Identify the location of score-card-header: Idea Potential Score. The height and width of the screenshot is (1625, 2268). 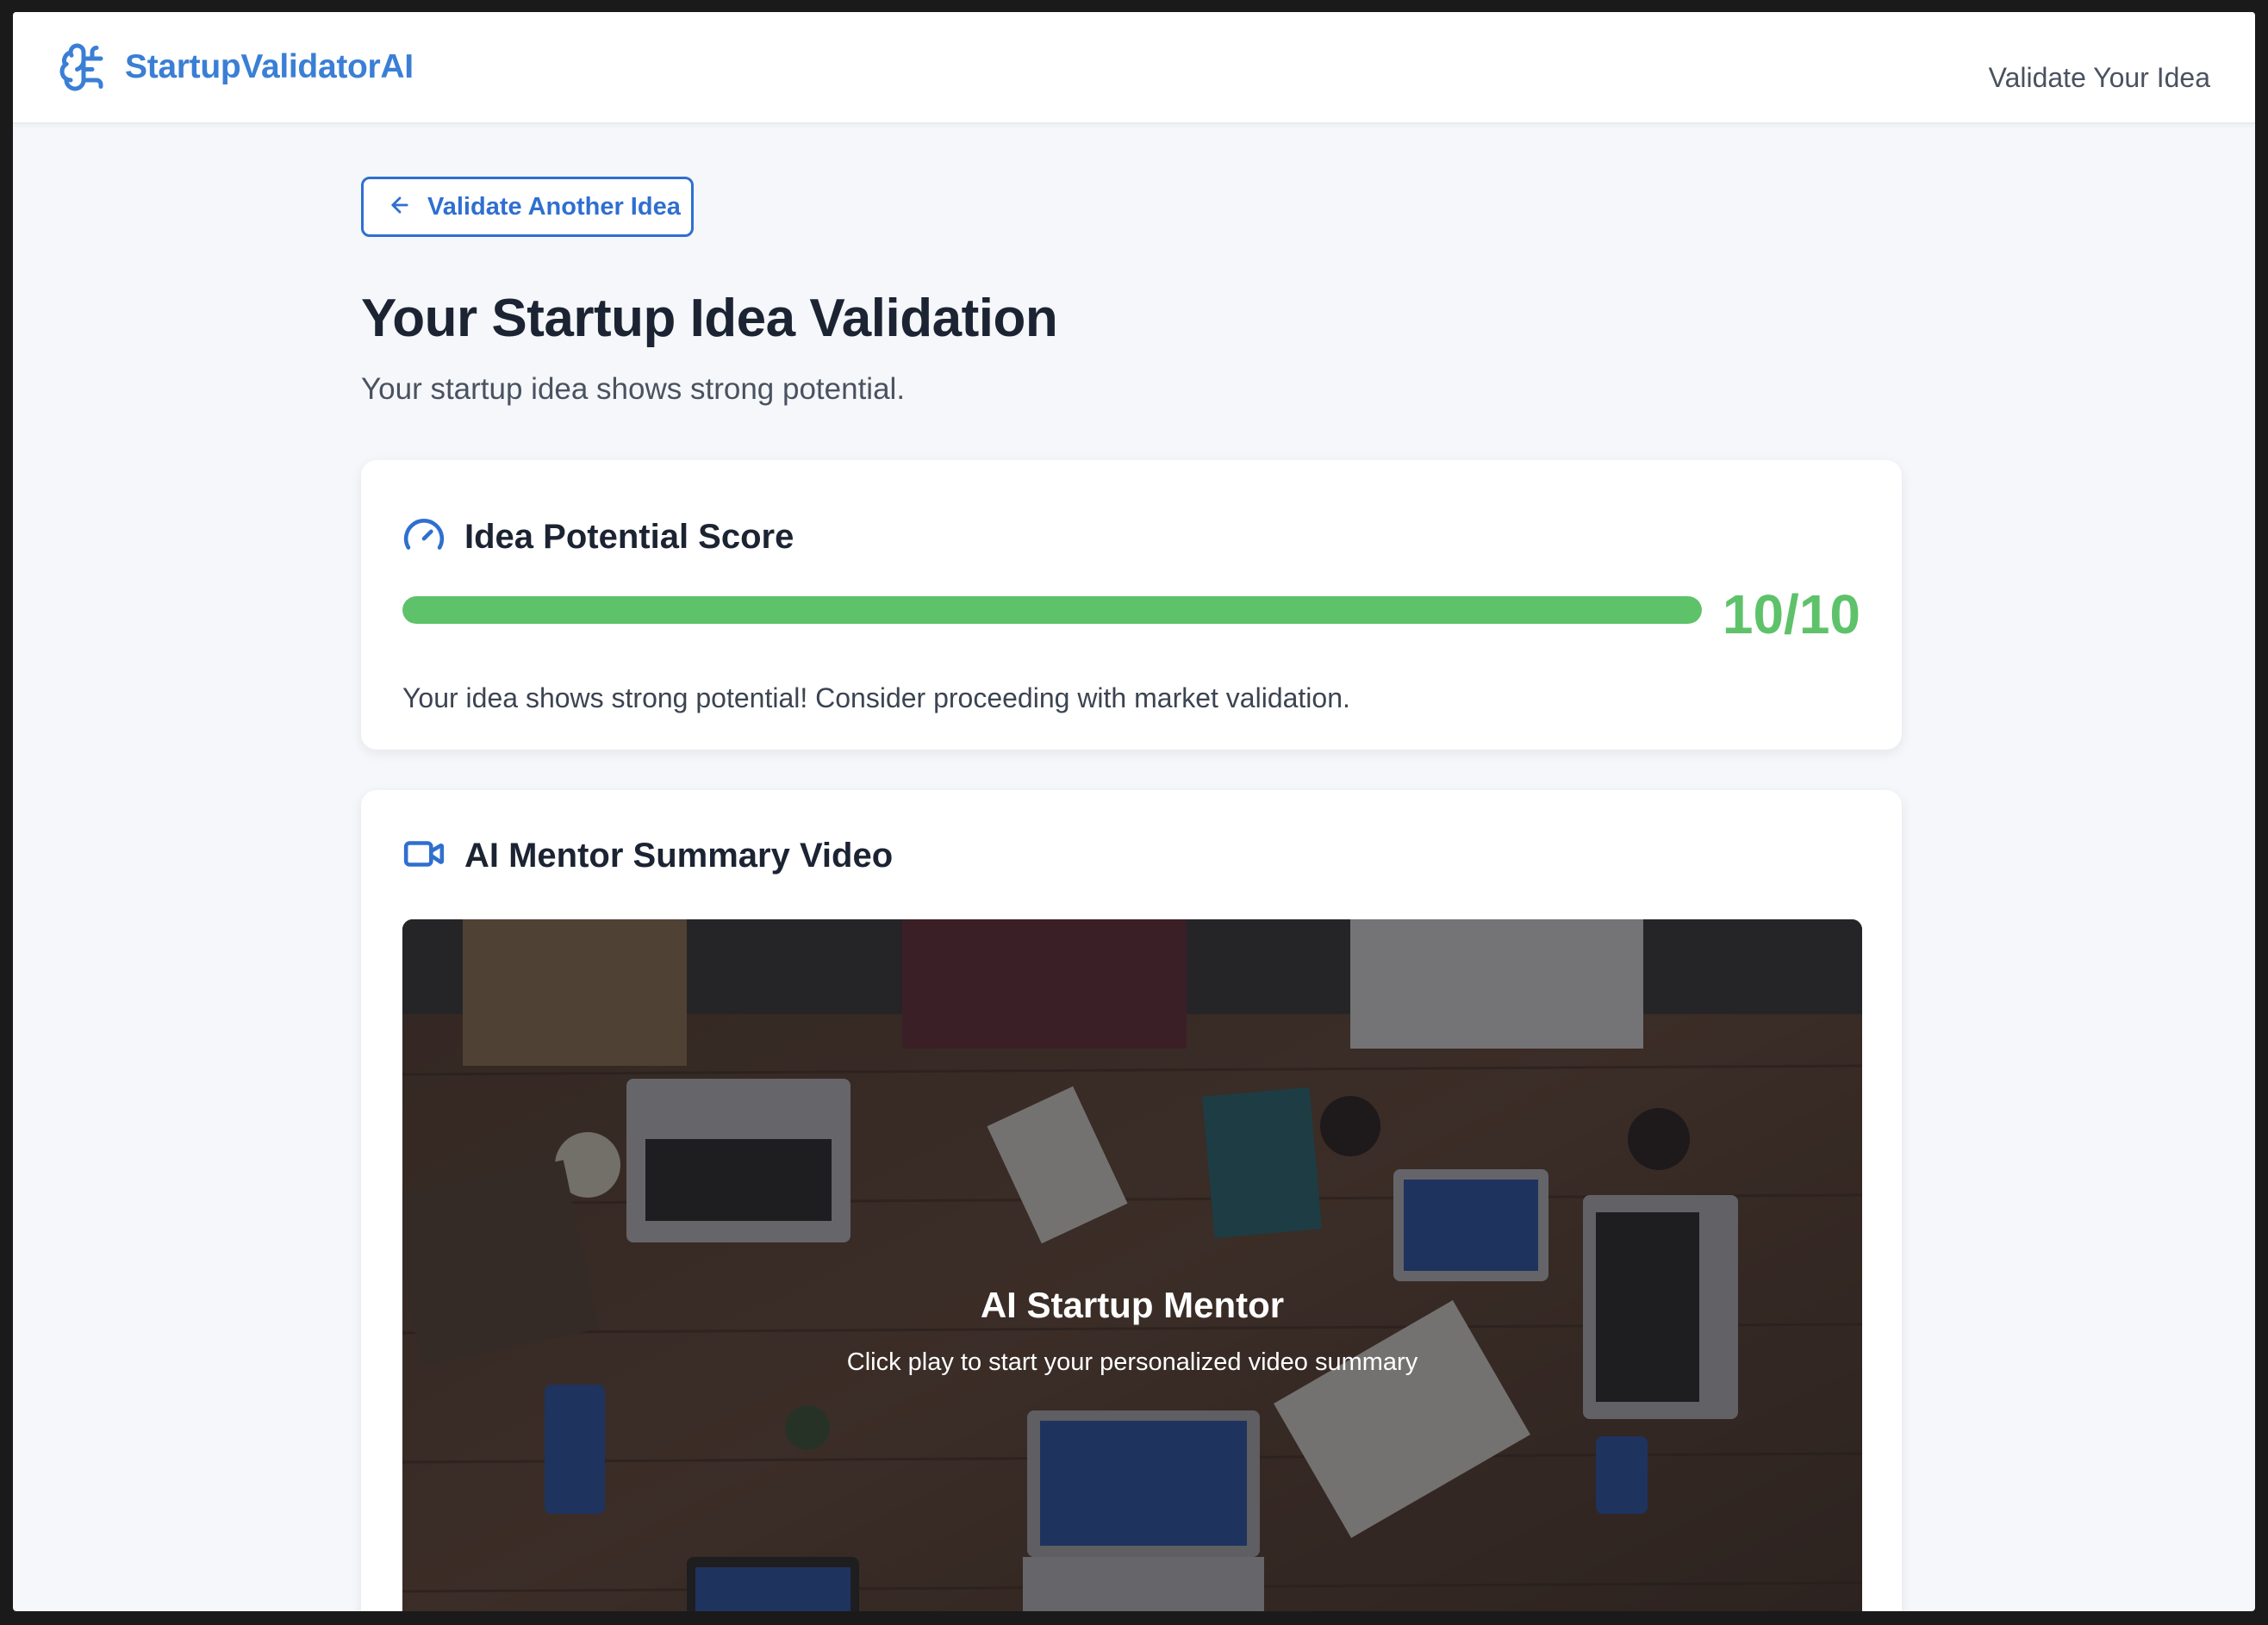
(598, 537).